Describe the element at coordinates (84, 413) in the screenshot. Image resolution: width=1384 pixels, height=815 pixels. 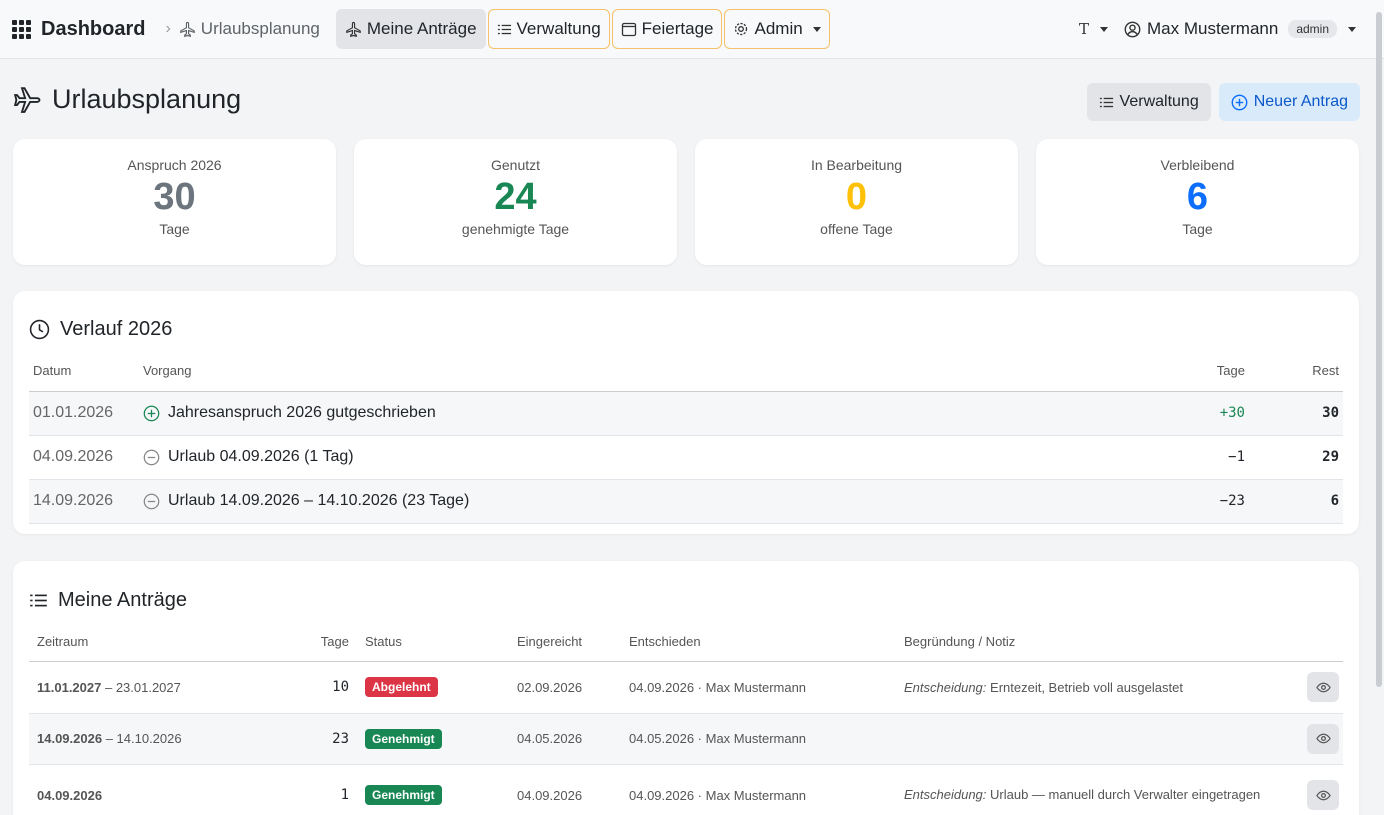
I see `cell-date: 01.01.2026` at that location.